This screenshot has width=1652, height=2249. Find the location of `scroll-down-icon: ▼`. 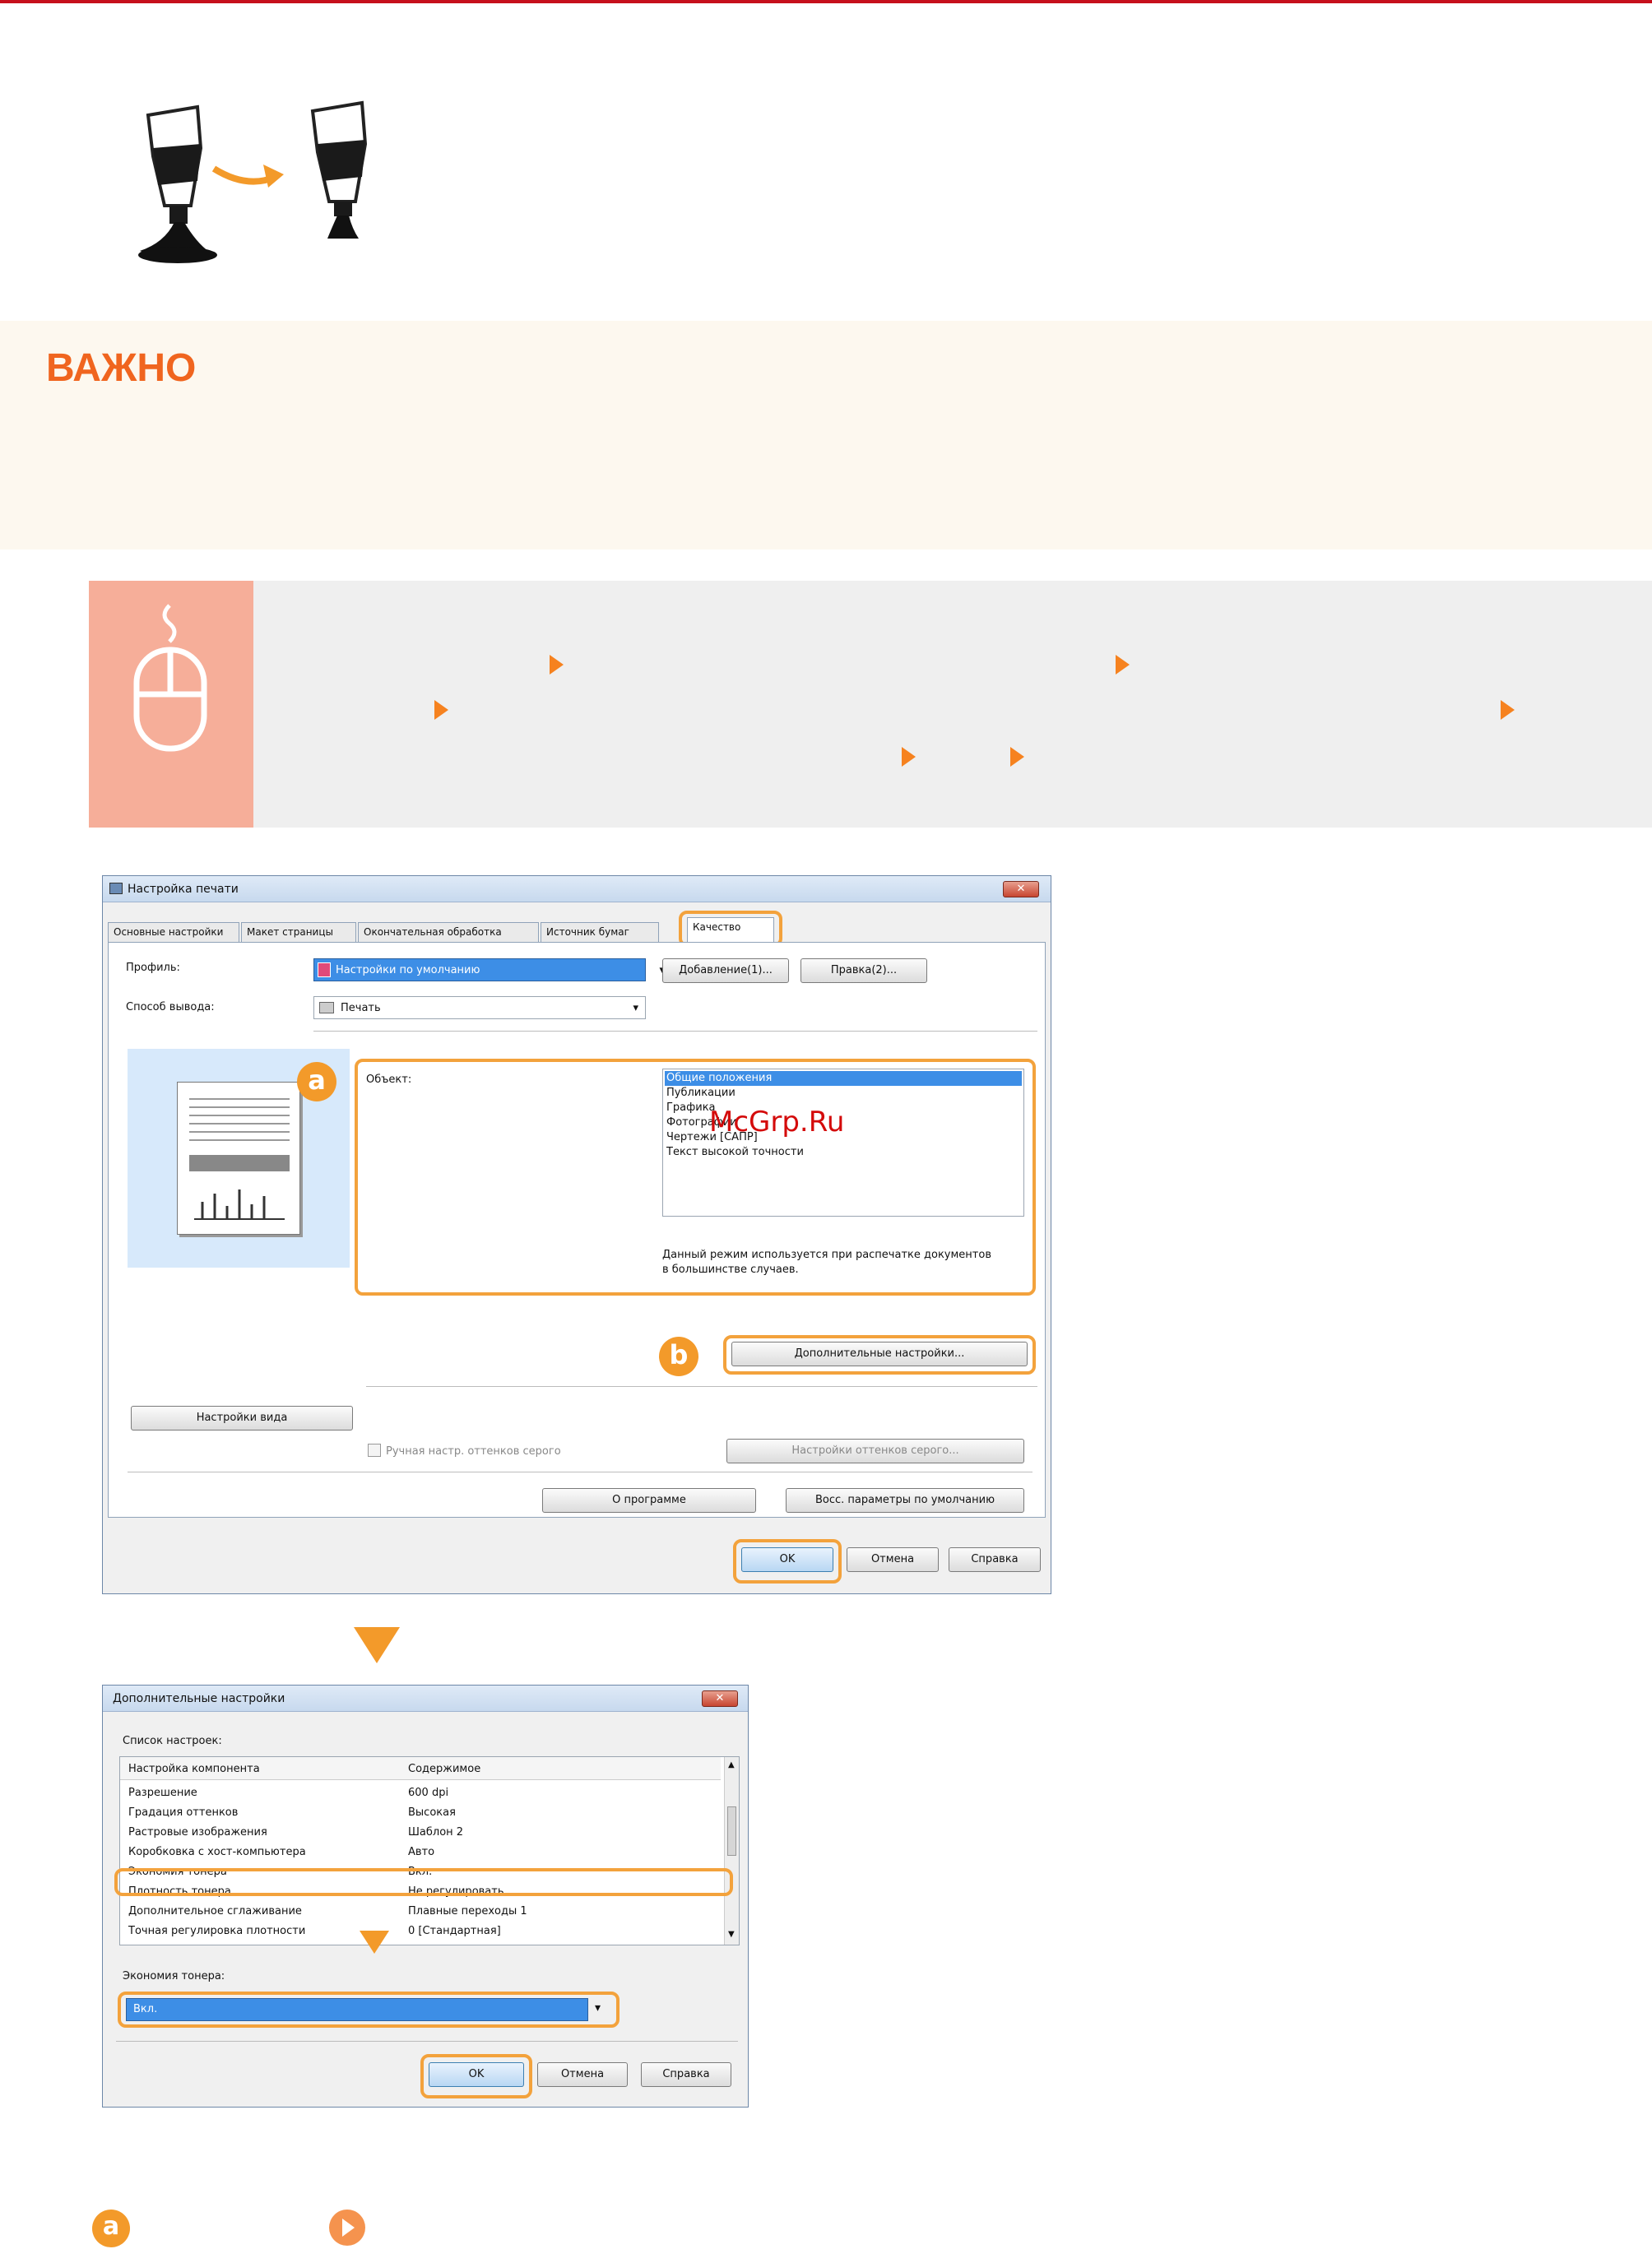

scroll-down-icon: ▼ is located at coordinates (732, 1935).